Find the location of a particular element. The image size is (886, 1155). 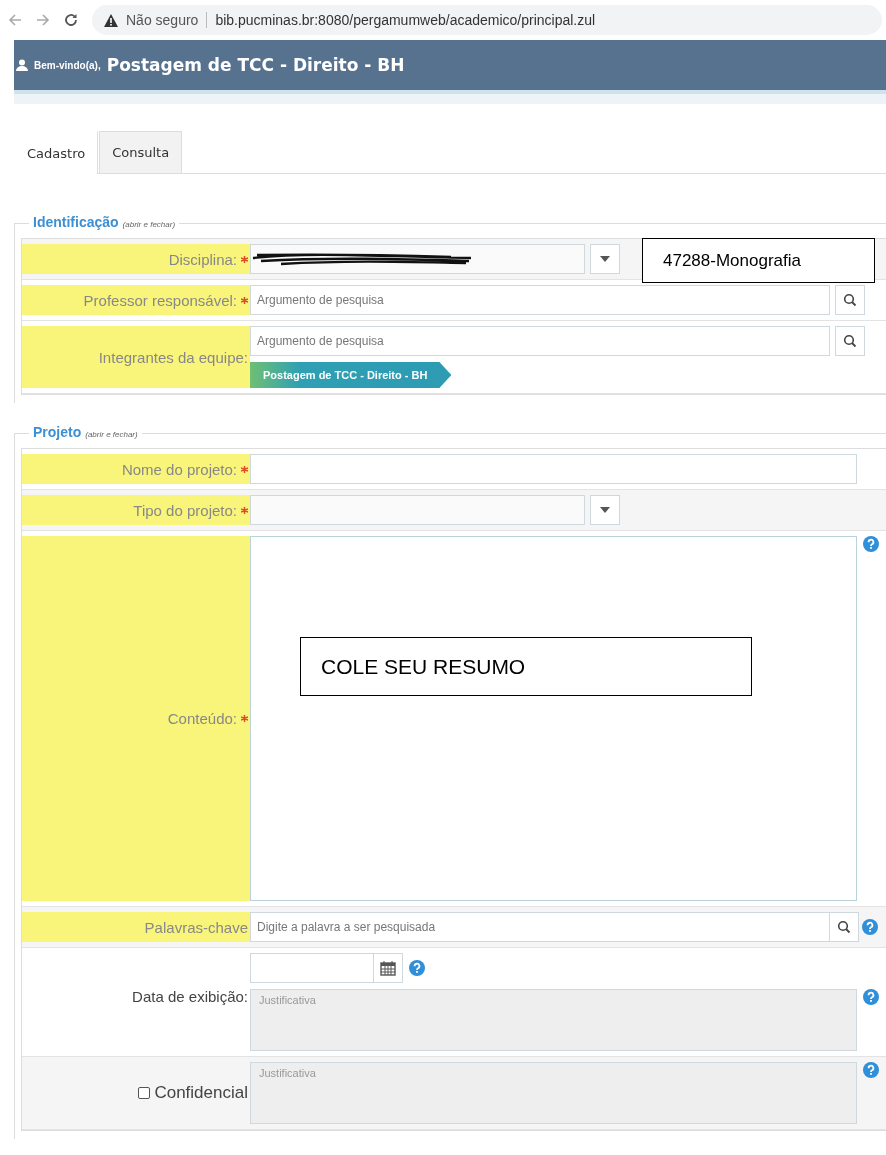

warning-icon is located at coordinates (111, 20).